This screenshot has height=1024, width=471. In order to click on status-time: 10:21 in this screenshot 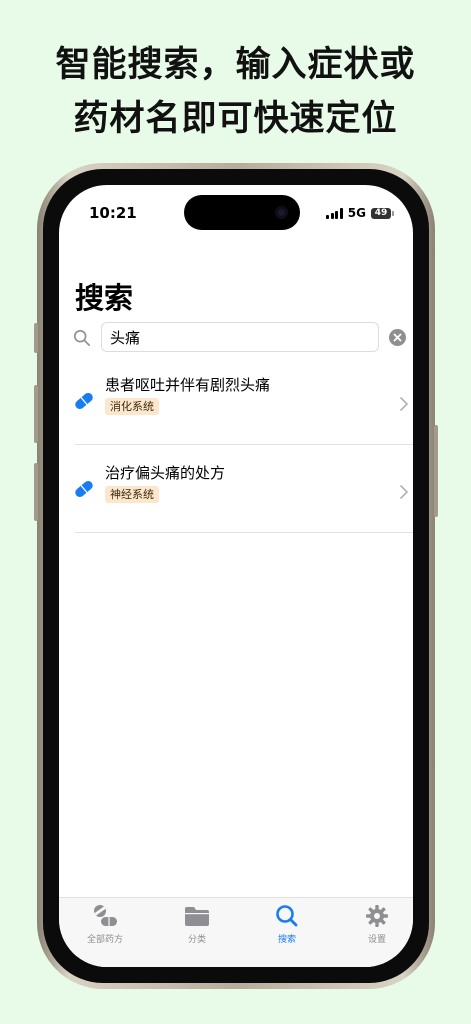, I will do `click(113, 213)`.